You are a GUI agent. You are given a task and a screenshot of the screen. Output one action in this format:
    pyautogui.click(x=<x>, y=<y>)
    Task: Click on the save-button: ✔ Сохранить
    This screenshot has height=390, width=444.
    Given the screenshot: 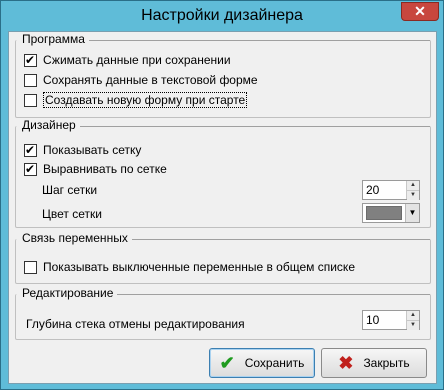 What is the action you would take?
    pyautogui.click(x=262, y=363)
    